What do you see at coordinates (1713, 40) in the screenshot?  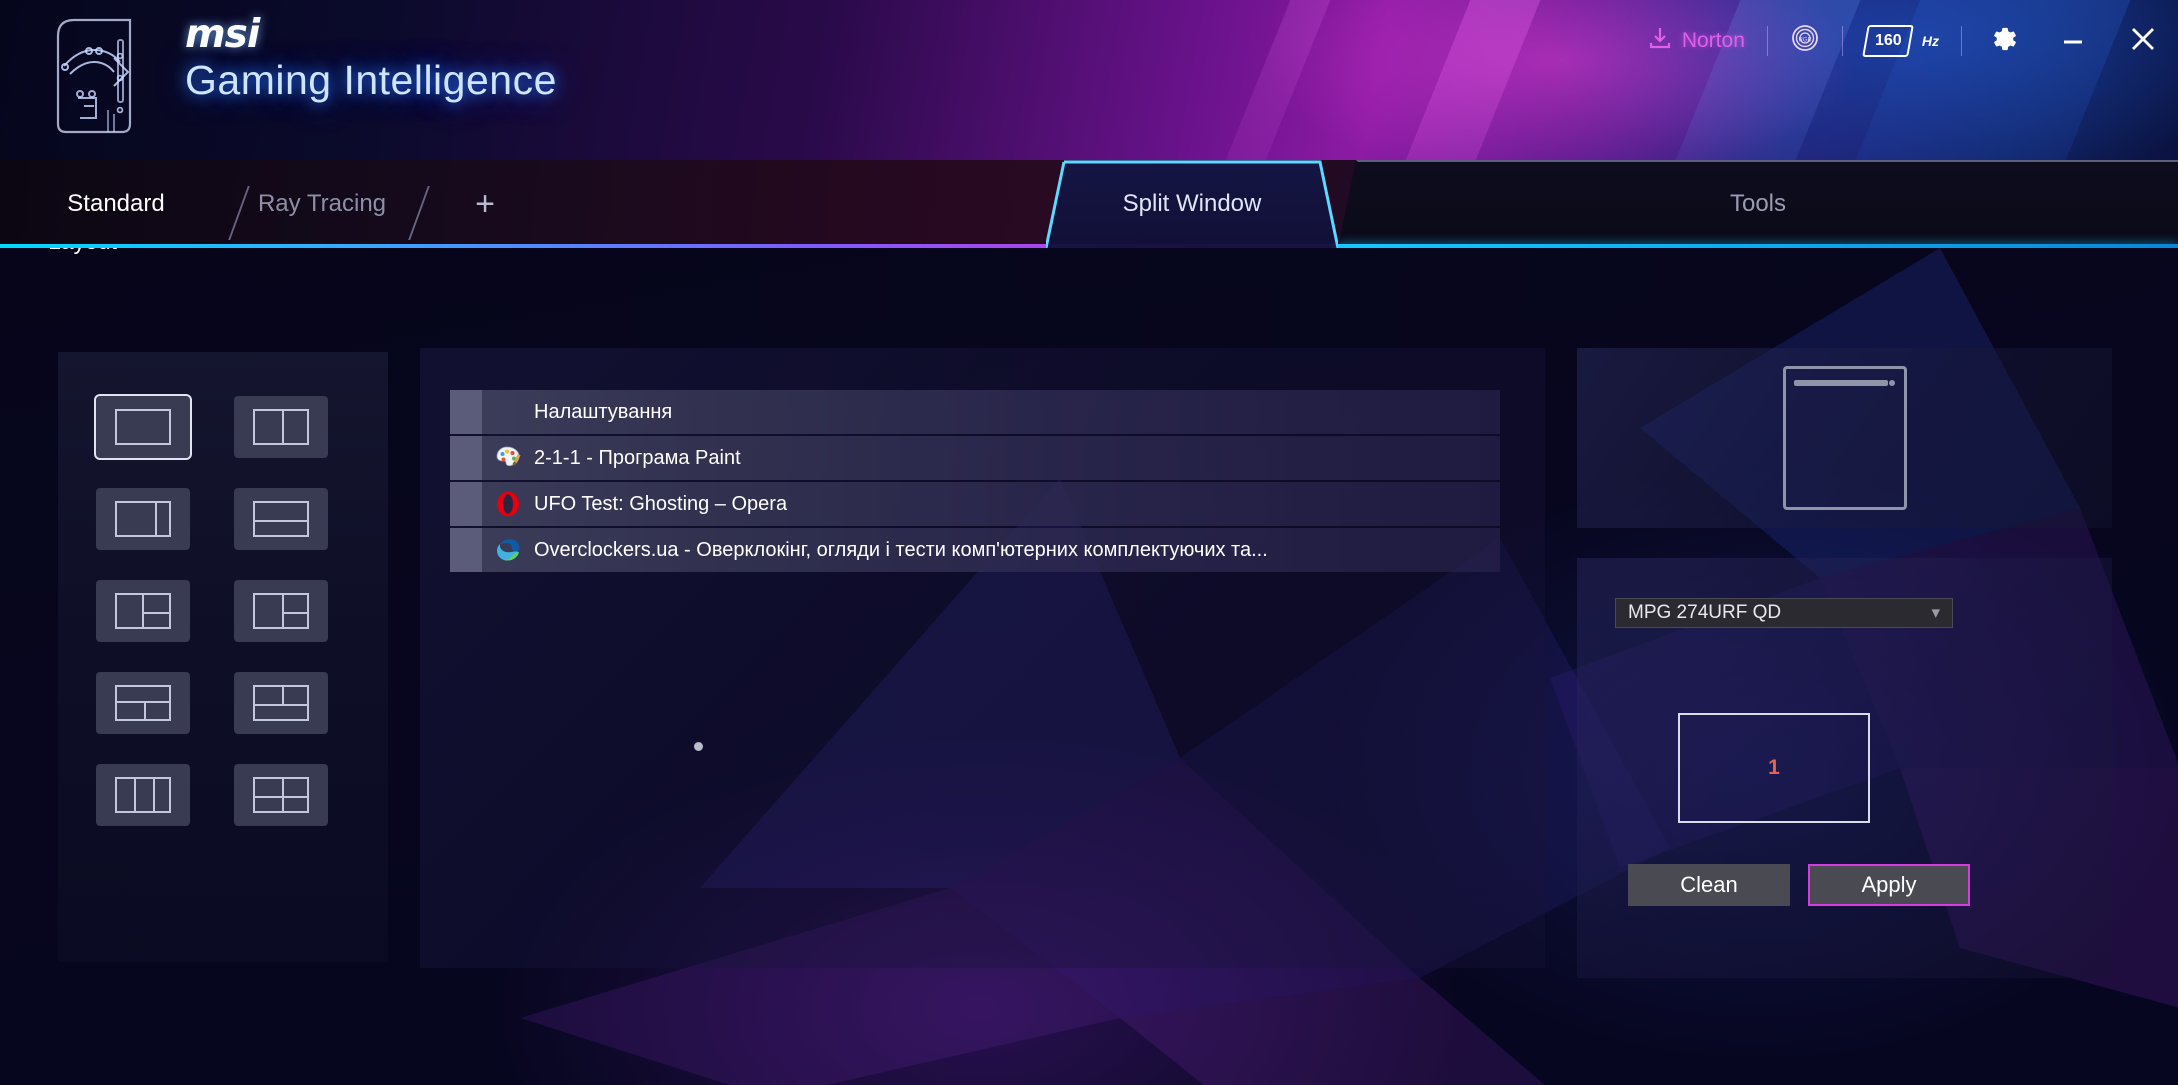 I see `norton-label: Norton` at bounding box center [1713, 40].